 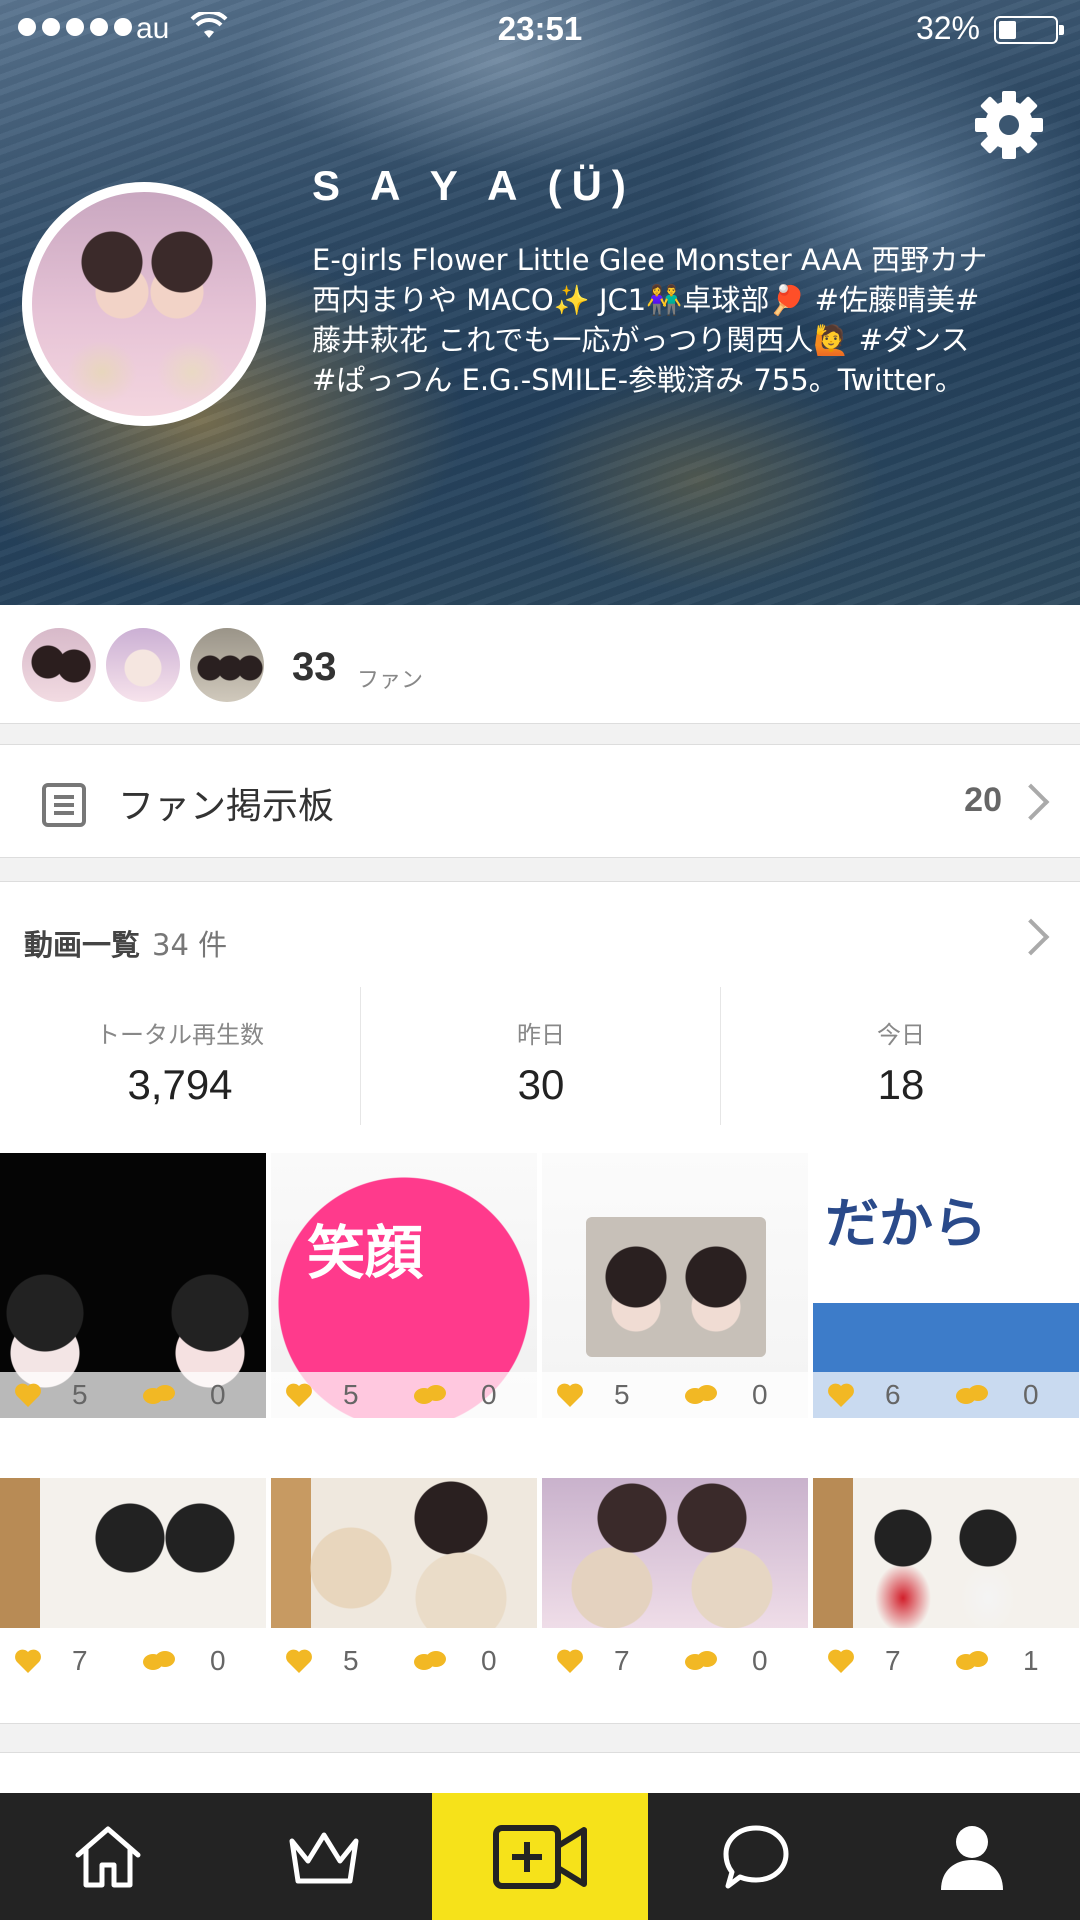 I want to click on video-meta: 7 1, so click(x=946, y=1661).